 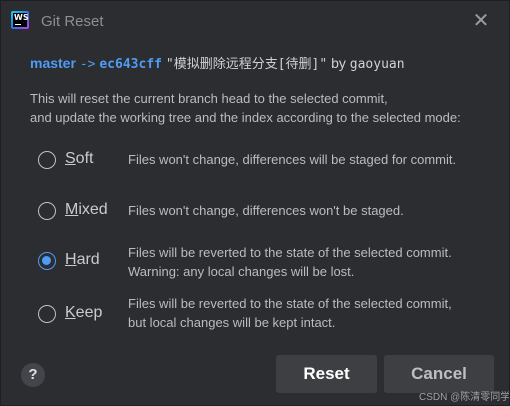 I want to click on mode-label-keep-rest: eep, so click(x=89, y=312).